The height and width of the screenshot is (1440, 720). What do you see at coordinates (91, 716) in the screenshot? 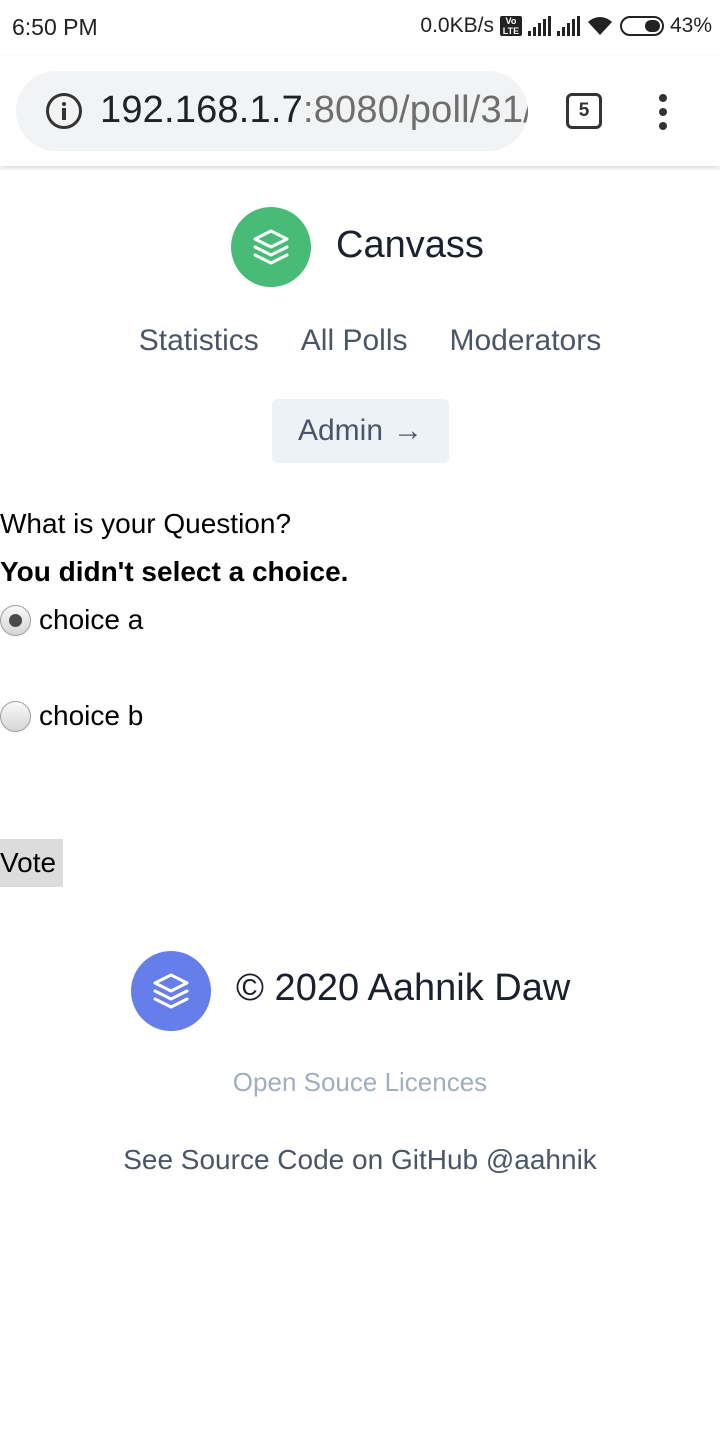
I see `choice-b-label: choice b` at bounding box center [91, 716].